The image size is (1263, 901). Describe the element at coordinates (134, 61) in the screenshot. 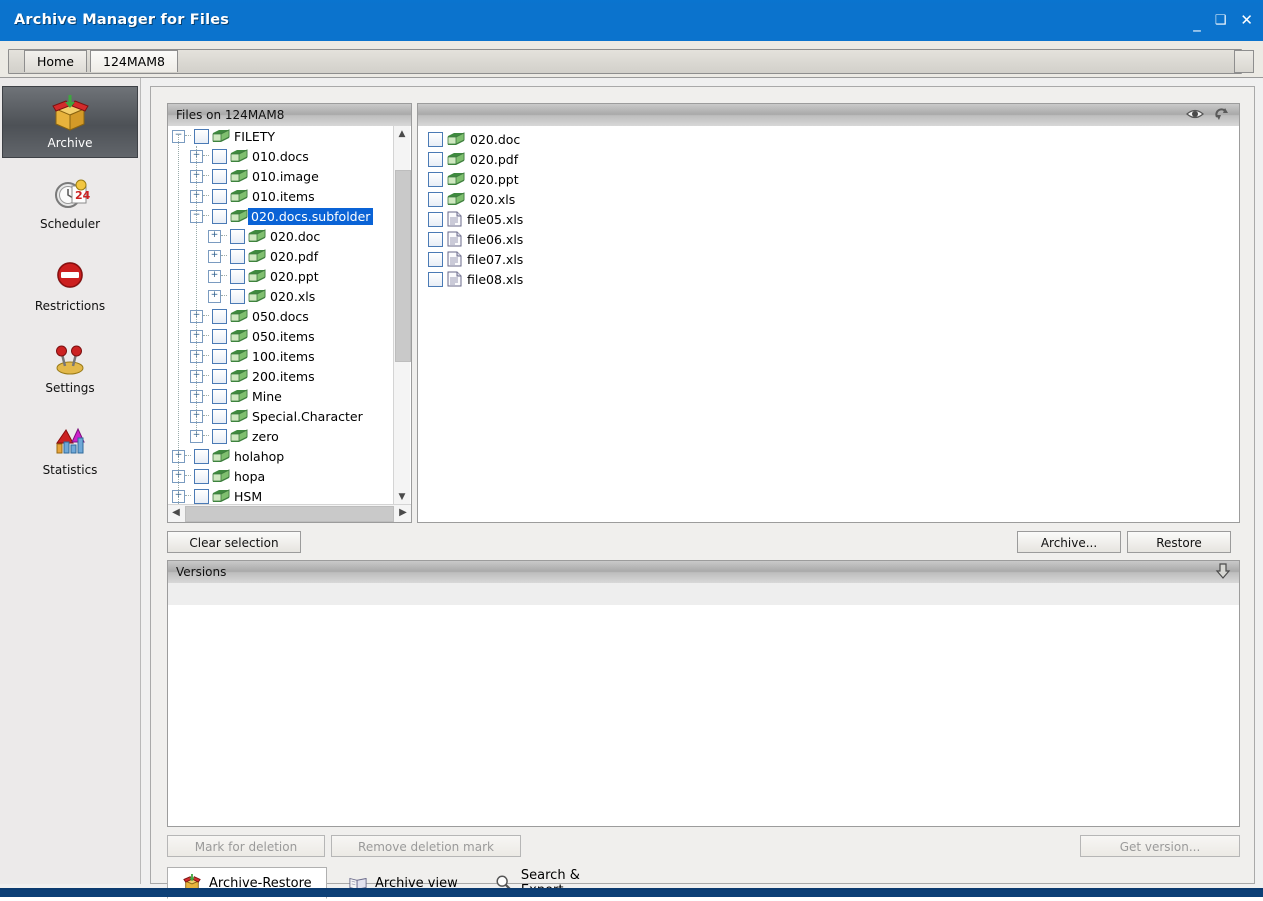

I see `tab-124mam8: 124MAM8` at that location.